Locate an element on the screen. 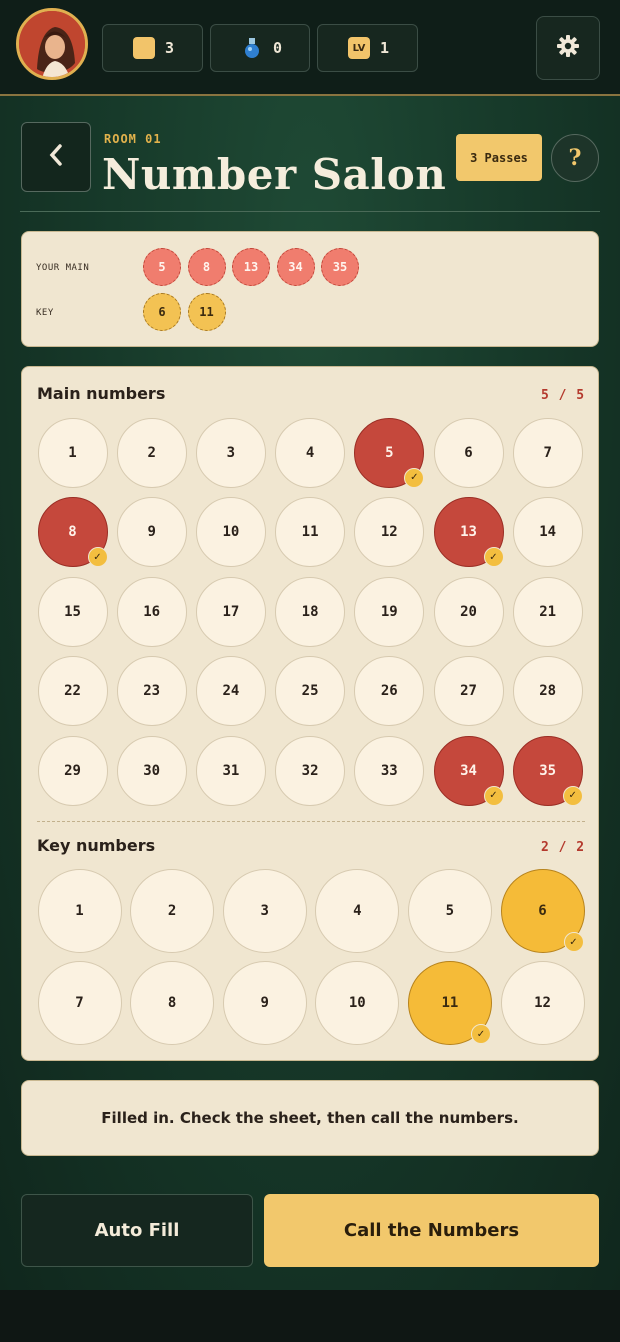 This screenshot has width=620, height=1342. main-number-ball: 26 is located at coordinates (389, 691).